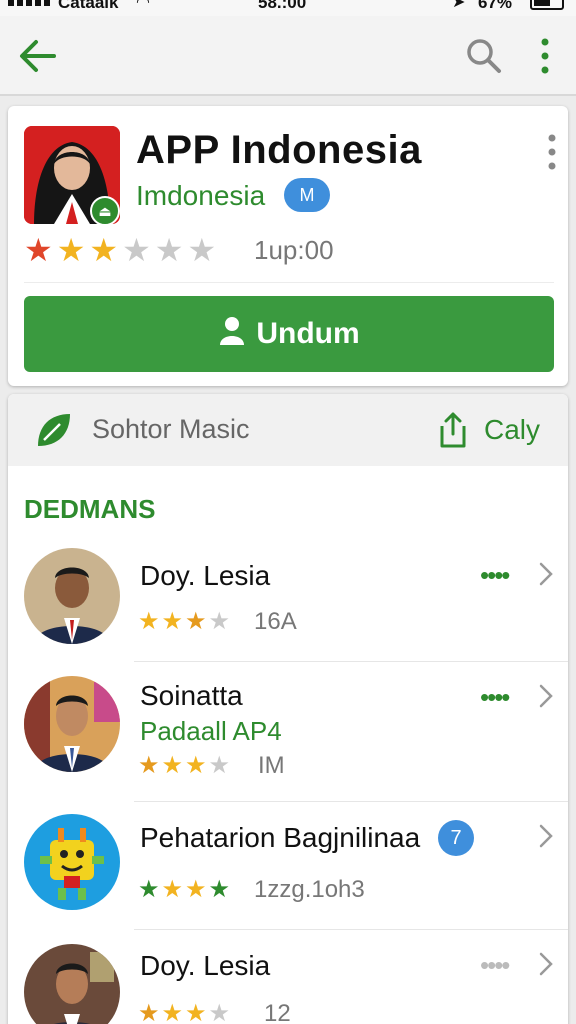 The image size is (576, 1024). Describe the element at coordinates (277, 1012) in the screenshot. I see `rating-count: 12` at that location.